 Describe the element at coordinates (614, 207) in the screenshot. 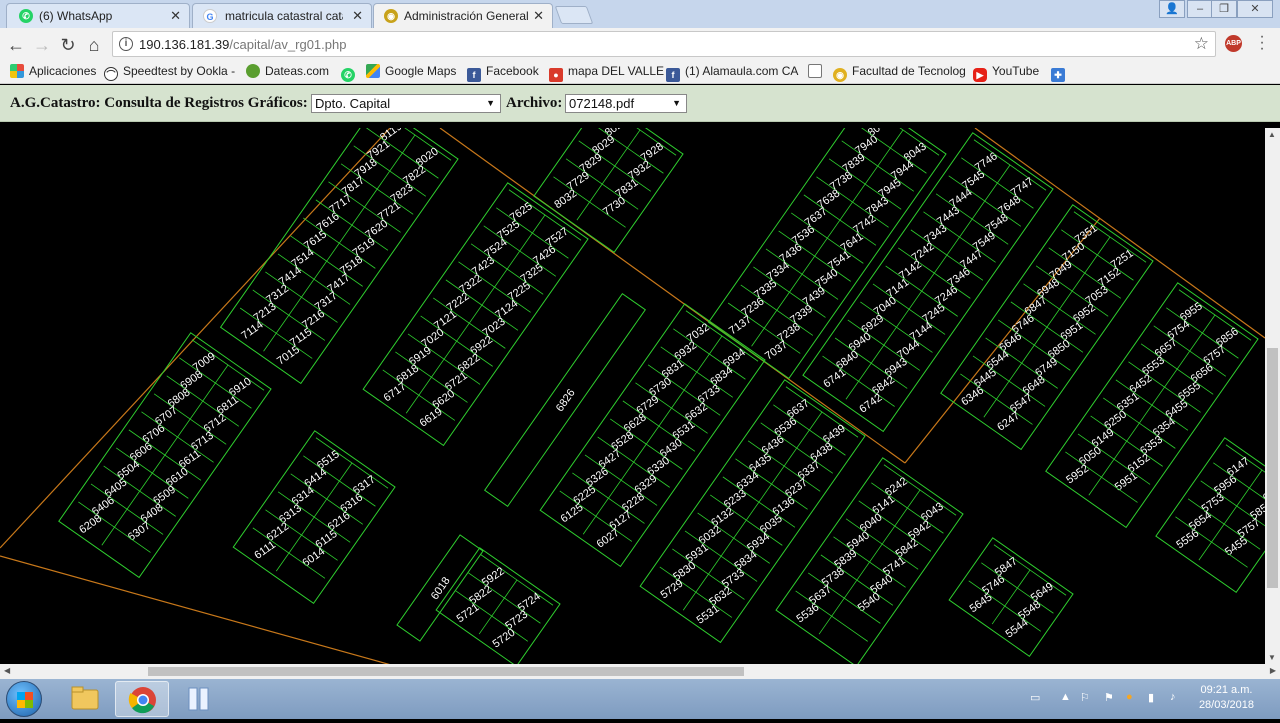

I see `lot-number: 7730` at that location.